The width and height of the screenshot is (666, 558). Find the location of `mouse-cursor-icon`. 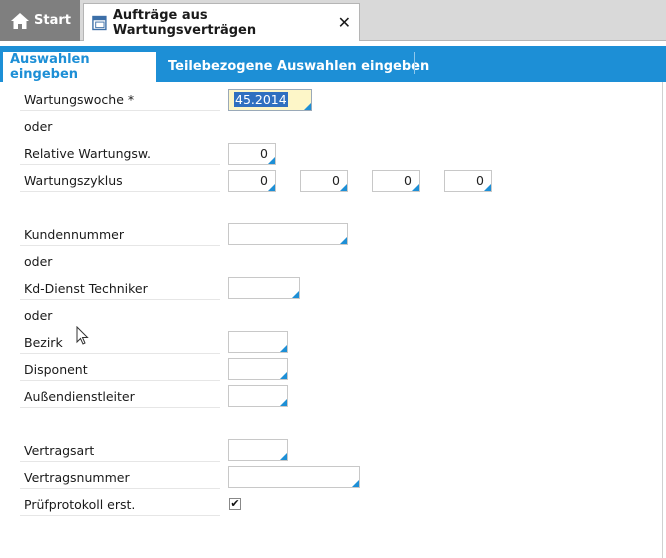

mouse-cursor-icon is located at coordinates (82, 335).